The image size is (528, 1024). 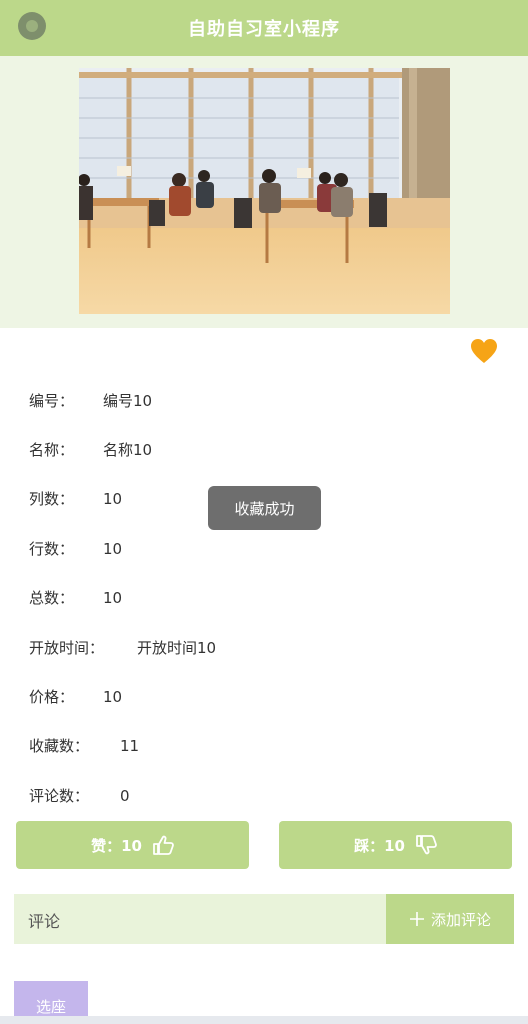 What do you see at coordinates (264, 919) in the screenshot?
I see `comment-bar: 评论 添加评论` at bounding box center [264, 919].